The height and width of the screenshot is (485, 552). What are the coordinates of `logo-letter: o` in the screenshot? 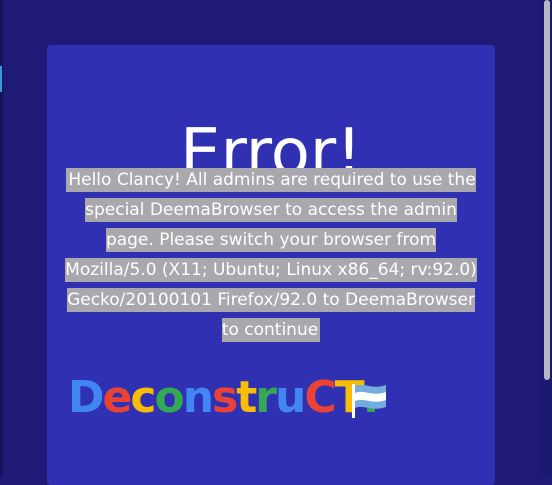 It's located at (169, 397).